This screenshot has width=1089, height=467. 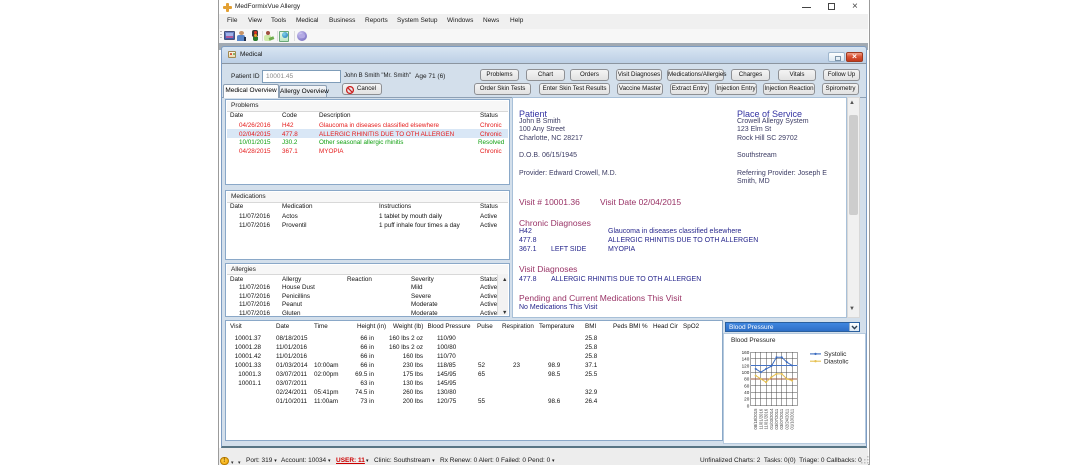 What do you see at coordinates (792, 418) in the screenshot?
I see `svg-text: 01/10/2011` at bounding box center [792, 418].